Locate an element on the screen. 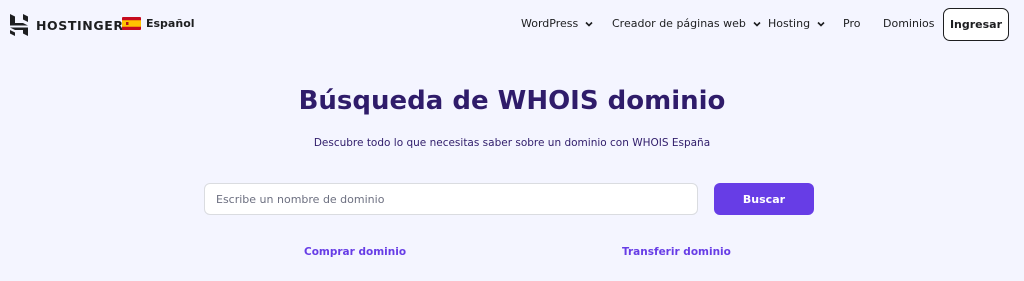 Image resolution: width=1024 pixels, height=281 pixels. nav-pro-label: Pro is located at coordinates (852, 23).